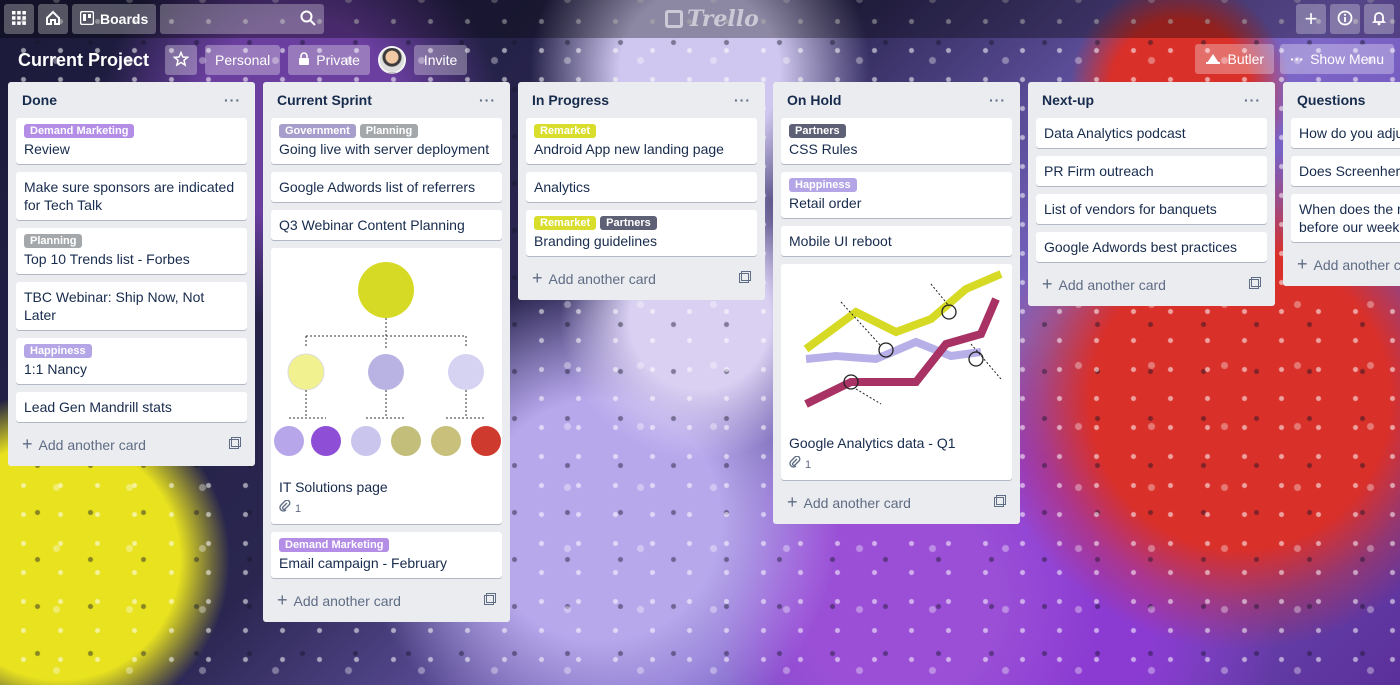  Describe the element at coordinates (1347, 59) in the screenshot. I see `show-menu-label: Show Menu` at that location.